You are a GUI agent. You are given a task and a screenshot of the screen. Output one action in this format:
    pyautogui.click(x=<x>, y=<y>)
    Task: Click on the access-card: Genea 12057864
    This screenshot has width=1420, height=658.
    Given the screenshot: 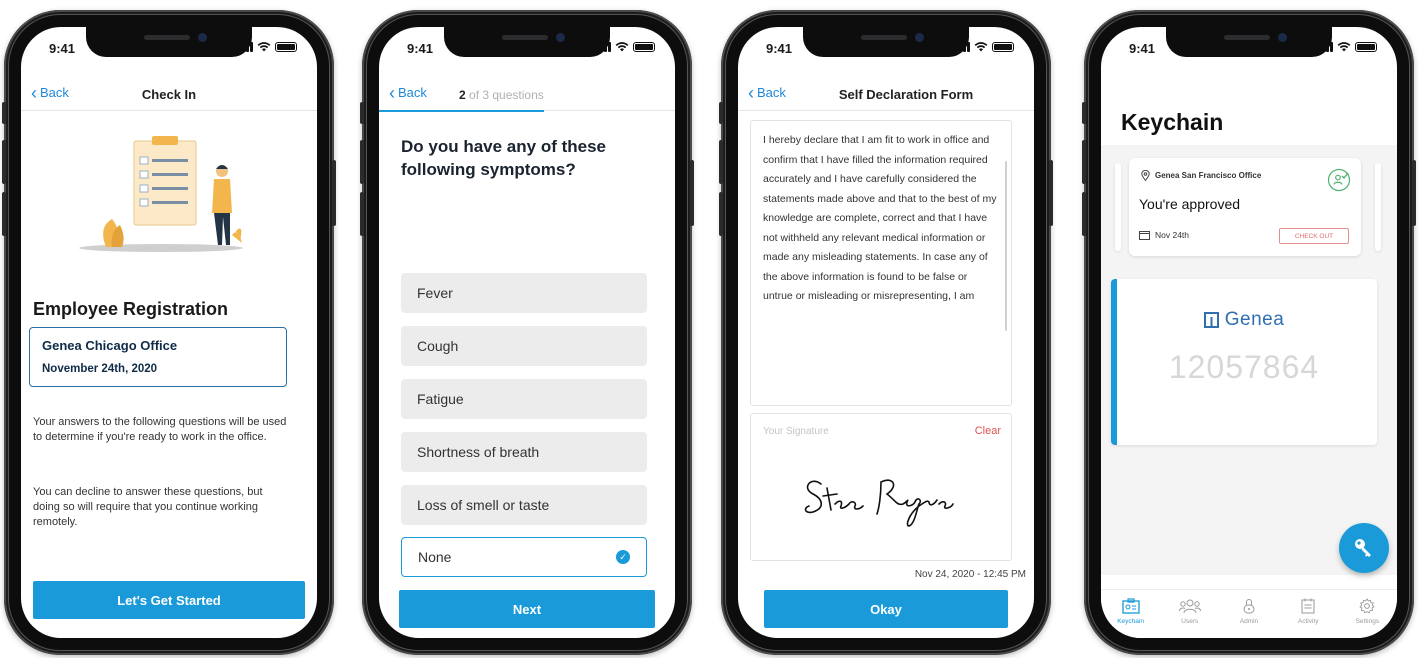 What is the action you would take?
    pyautogui.click(x=1244, y=362)
    